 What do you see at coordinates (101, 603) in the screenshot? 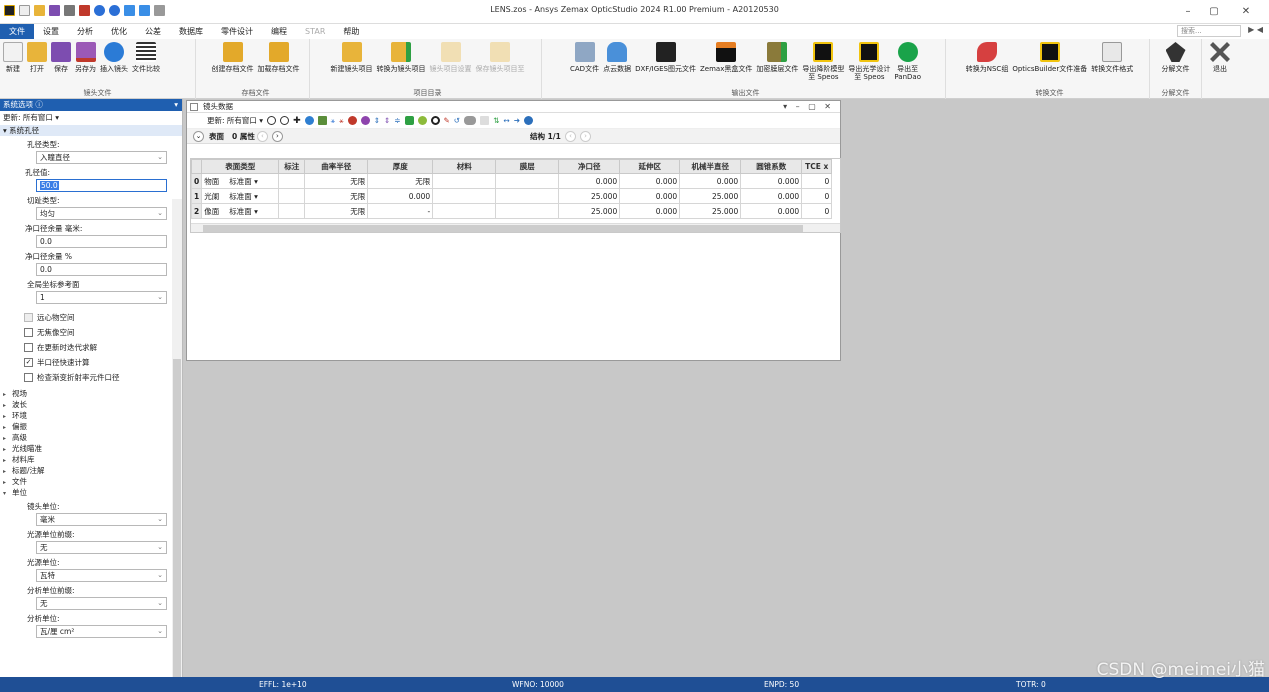
I see `analysis-prefix-select: 无 ⌄` at bounding box center [101, 603].